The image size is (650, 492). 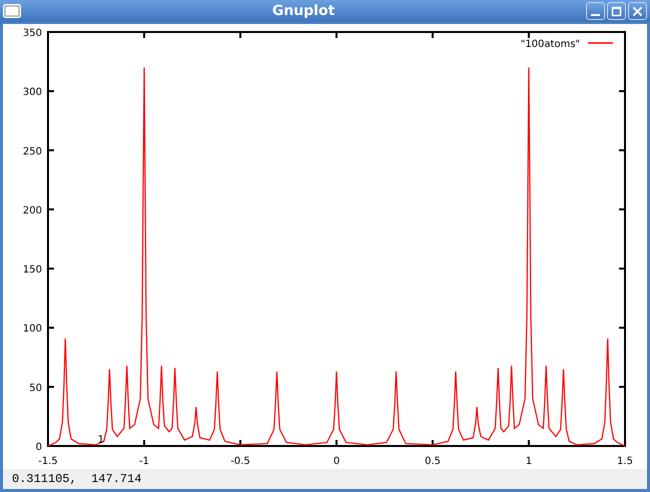 I want to click on minimize-button, so click(x=595, y=11).